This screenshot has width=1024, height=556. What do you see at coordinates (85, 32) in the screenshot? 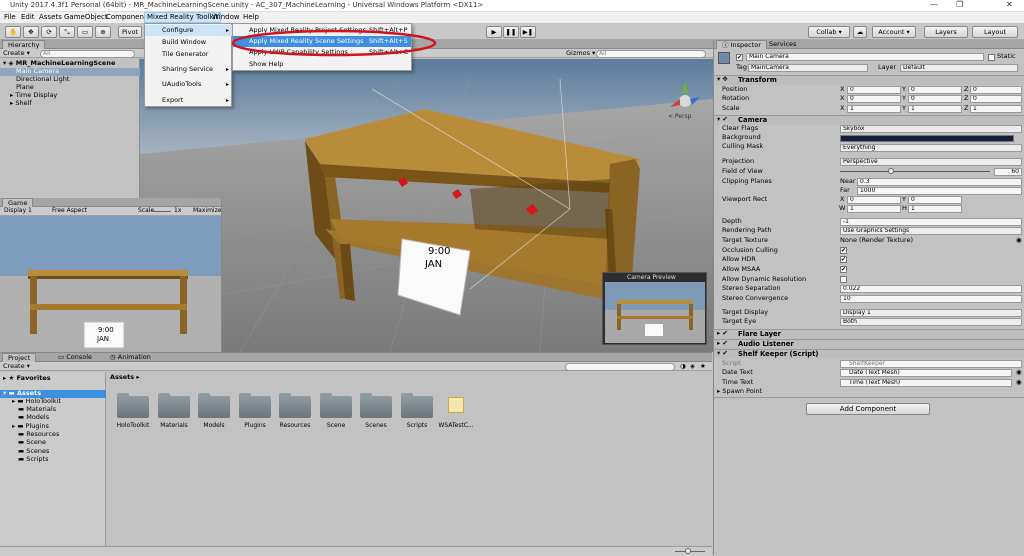
I see `rect-tool-button: ▭` at bounding box center [85, 32].